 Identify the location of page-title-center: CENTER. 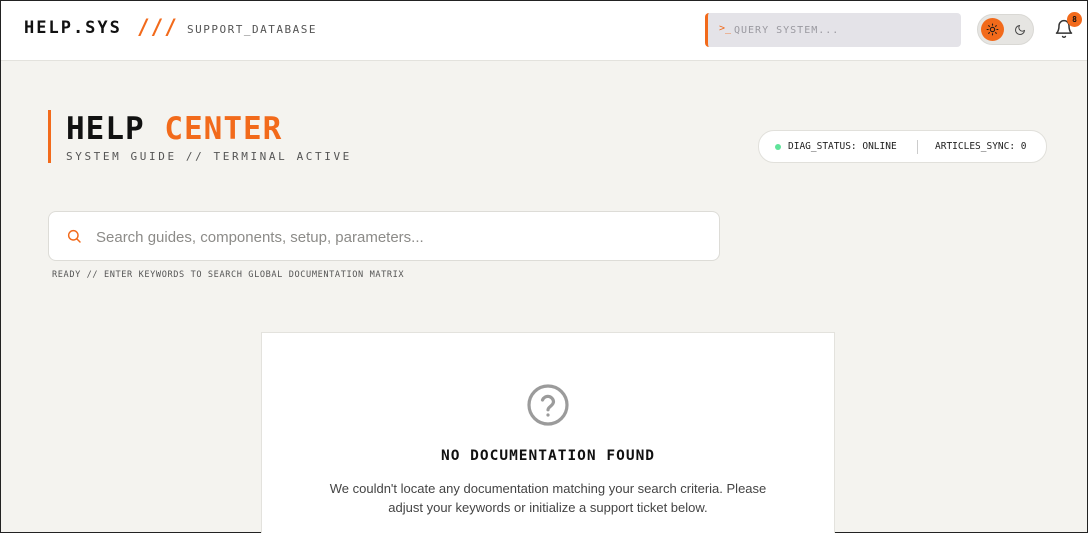
(223, 129).